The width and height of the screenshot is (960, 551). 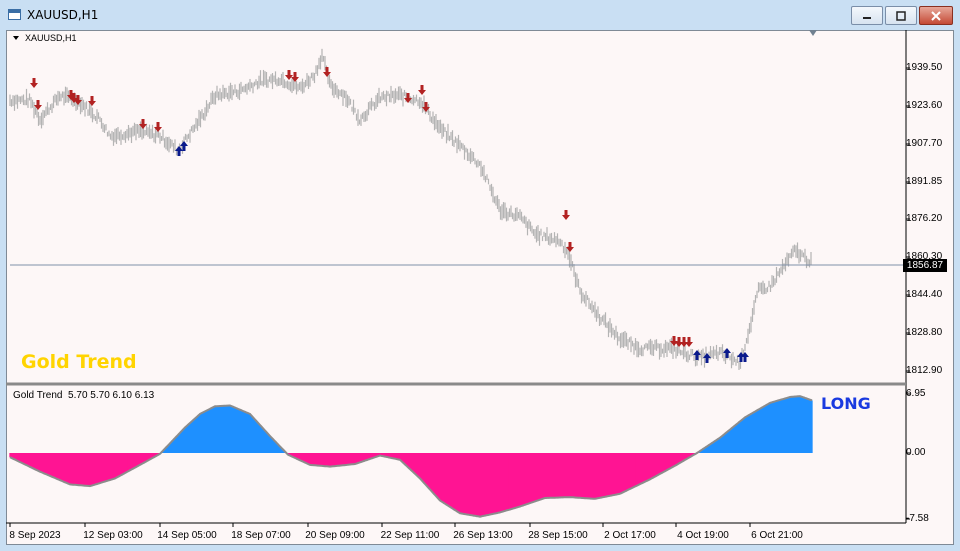 I want to click on time-axis-label: 14 Sep 05:00, so click(x=187, y=535).